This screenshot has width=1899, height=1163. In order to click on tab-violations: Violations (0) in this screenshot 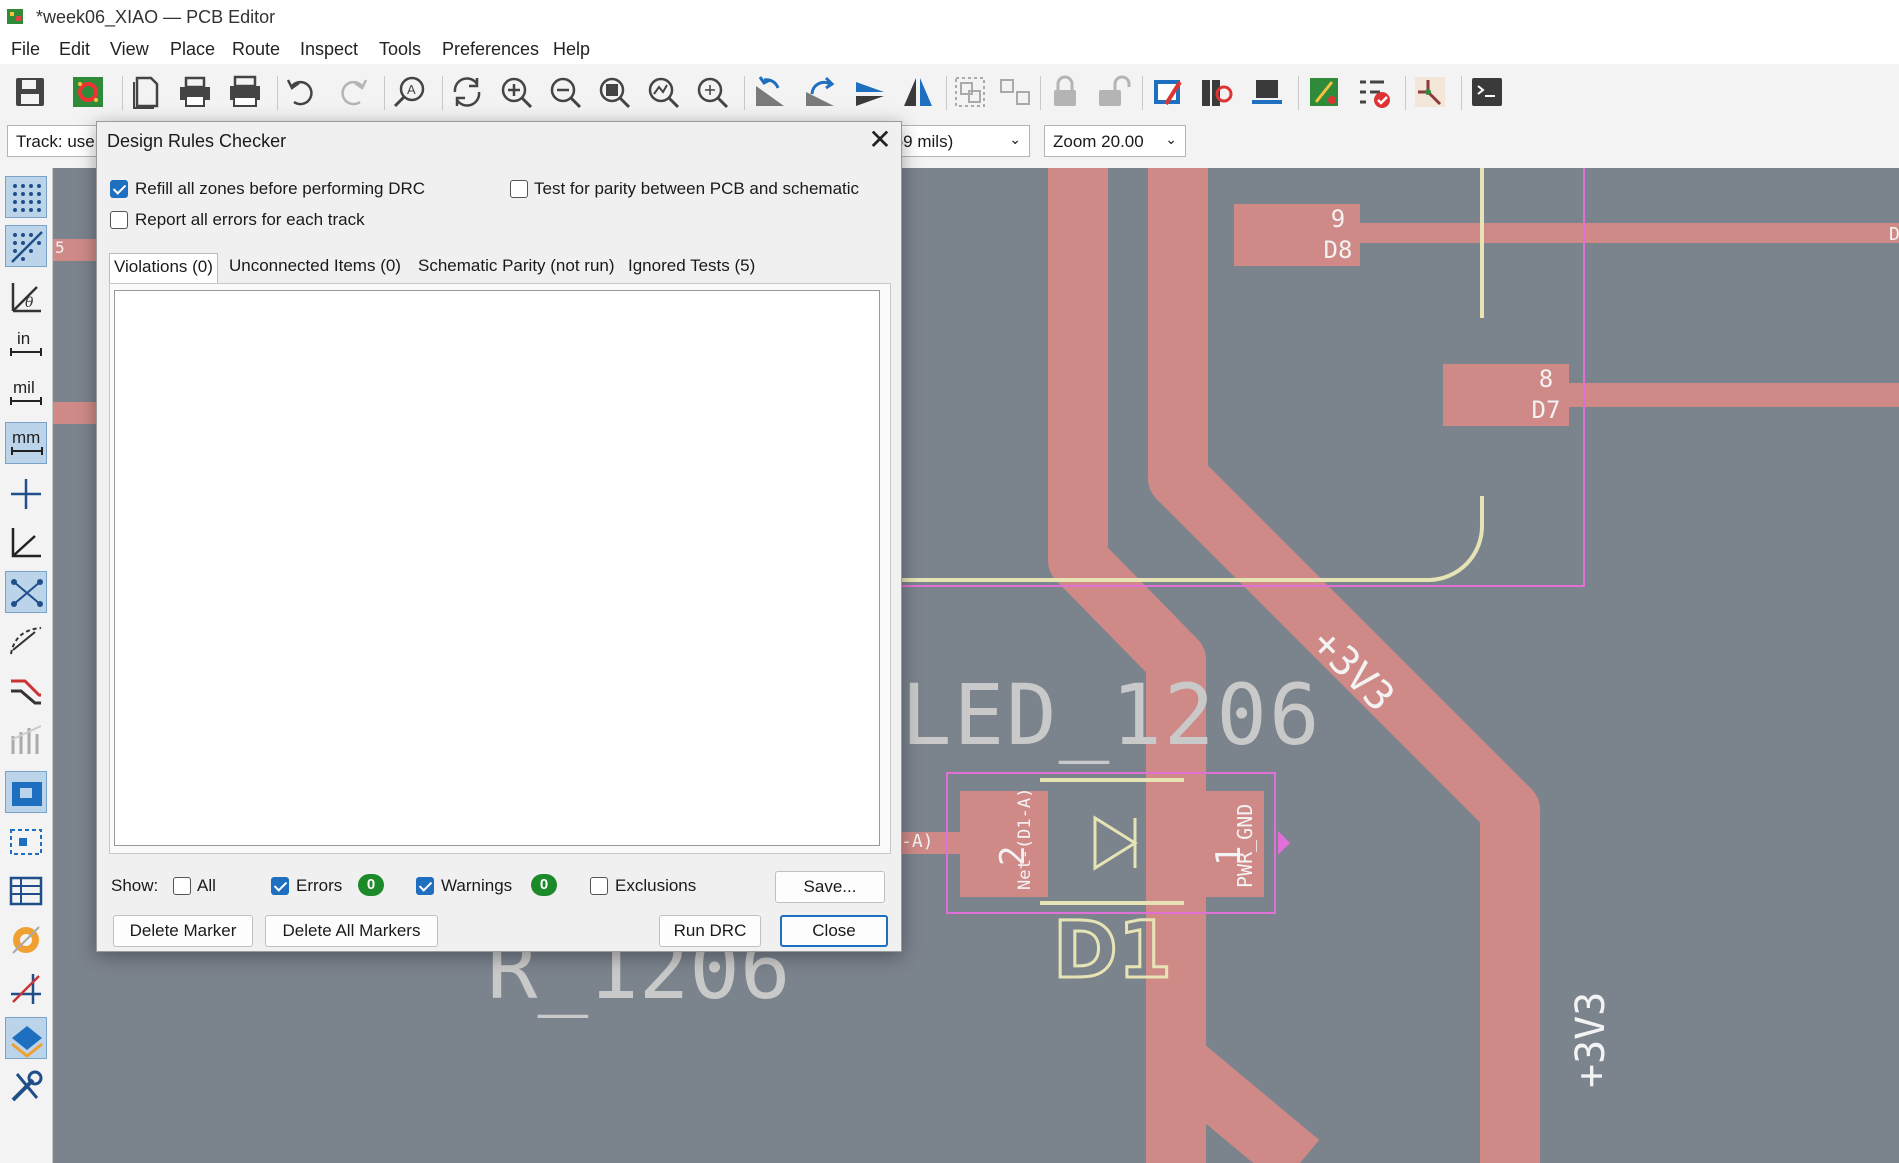, I will do `click(163, 268)`.